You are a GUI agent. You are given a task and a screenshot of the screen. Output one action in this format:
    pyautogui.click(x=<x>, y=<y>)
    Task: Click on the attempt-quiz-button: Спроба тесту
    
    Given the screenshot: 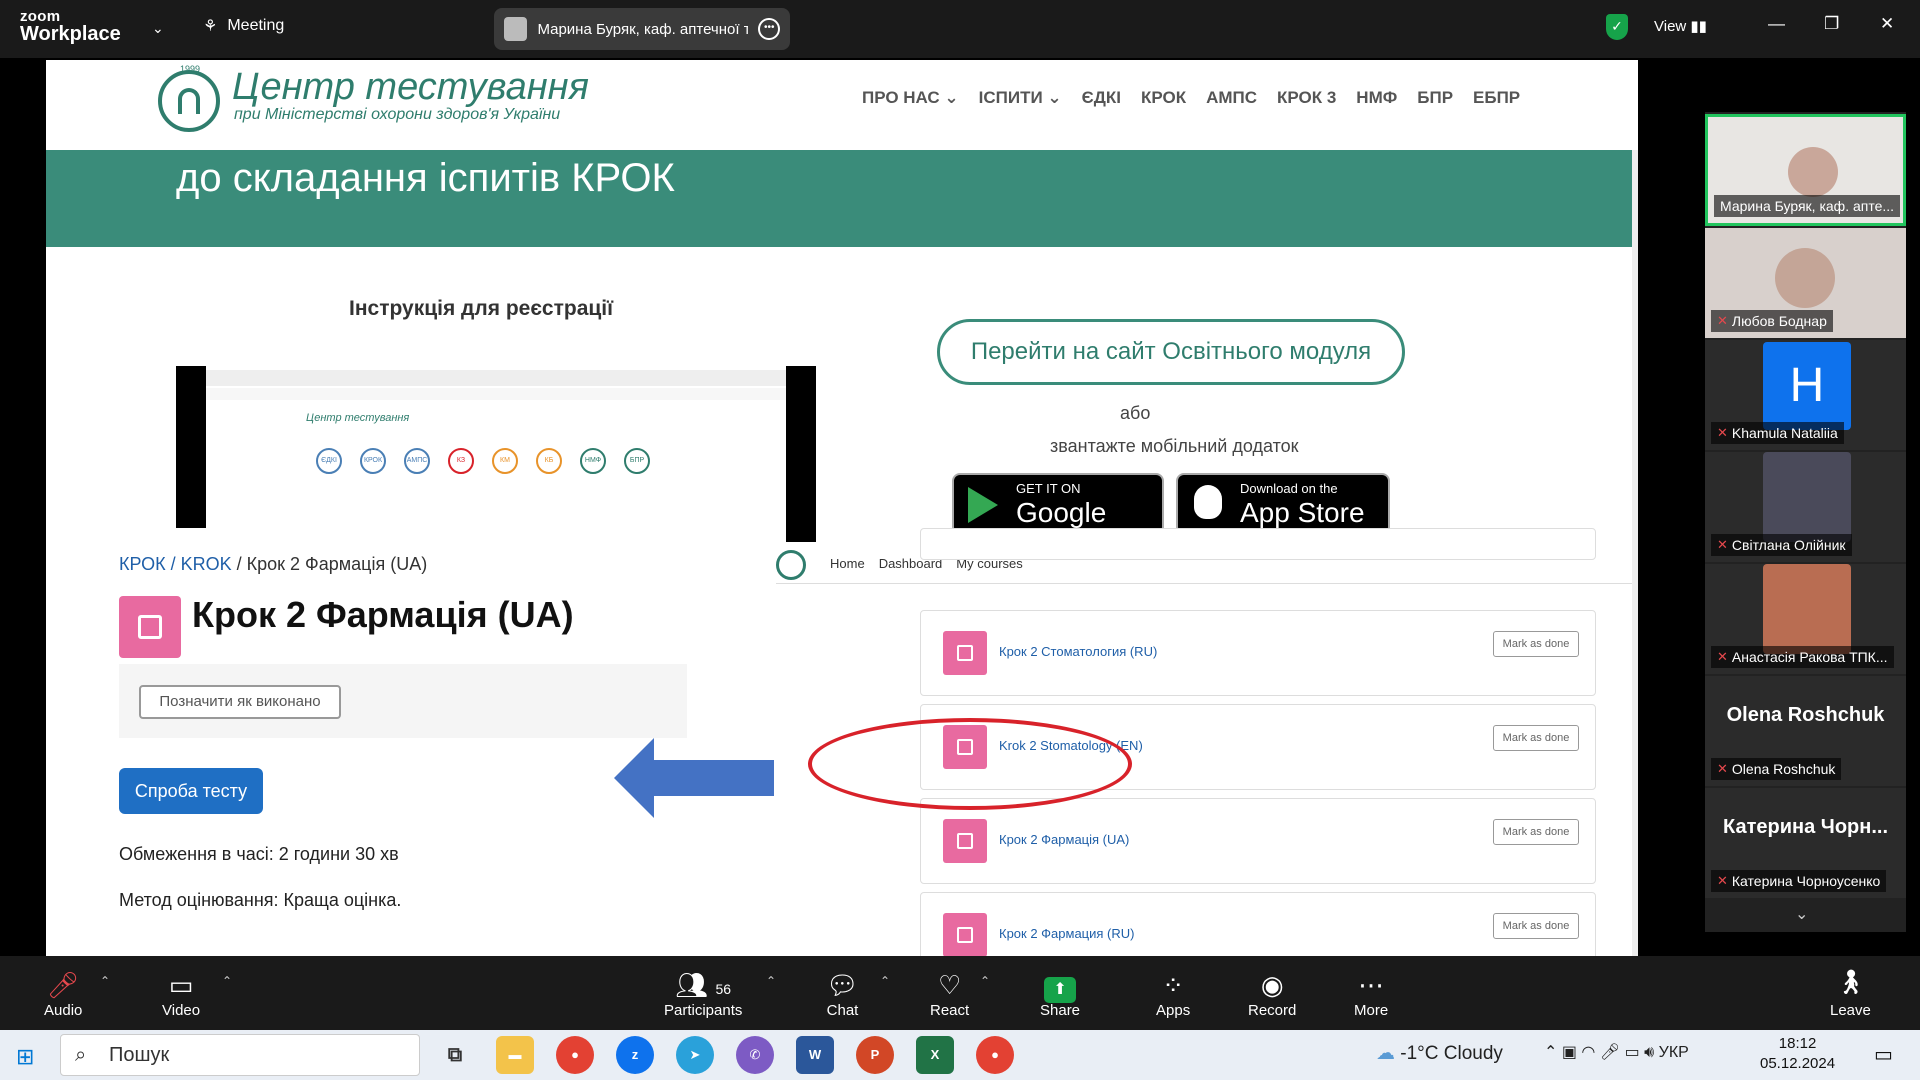 What is the action you would take?
    pyautogui.click(x=191, y=791)
    